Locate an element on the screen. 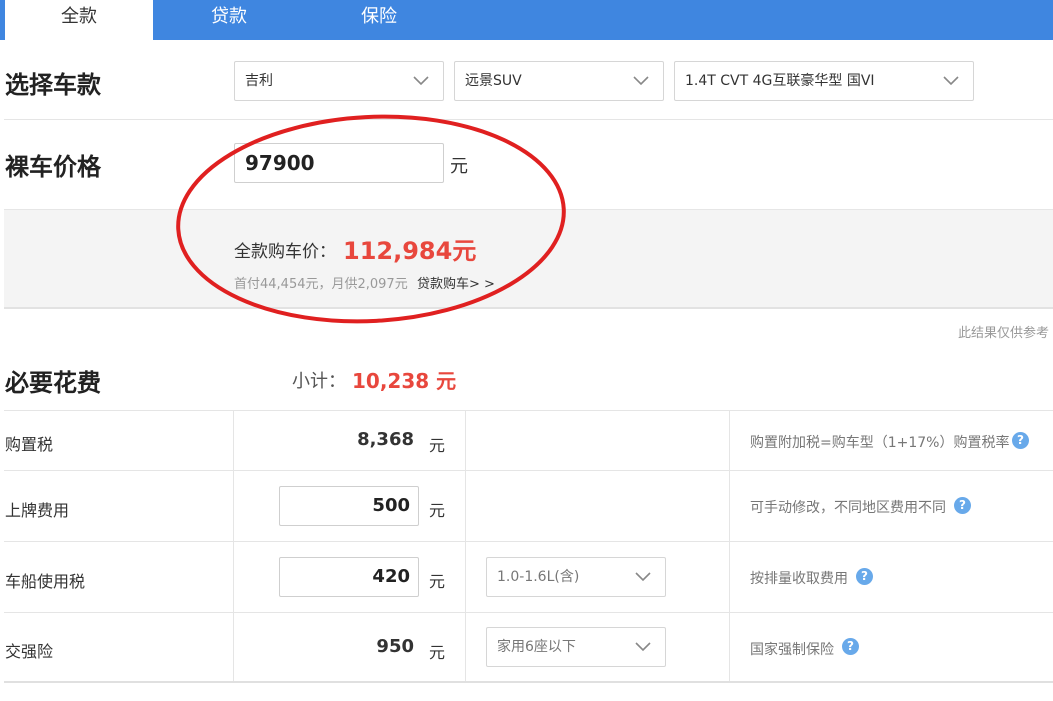 This screenshot has width=1053, height=701. tab-insurance: 保险 is located at coordinates (379, 20).